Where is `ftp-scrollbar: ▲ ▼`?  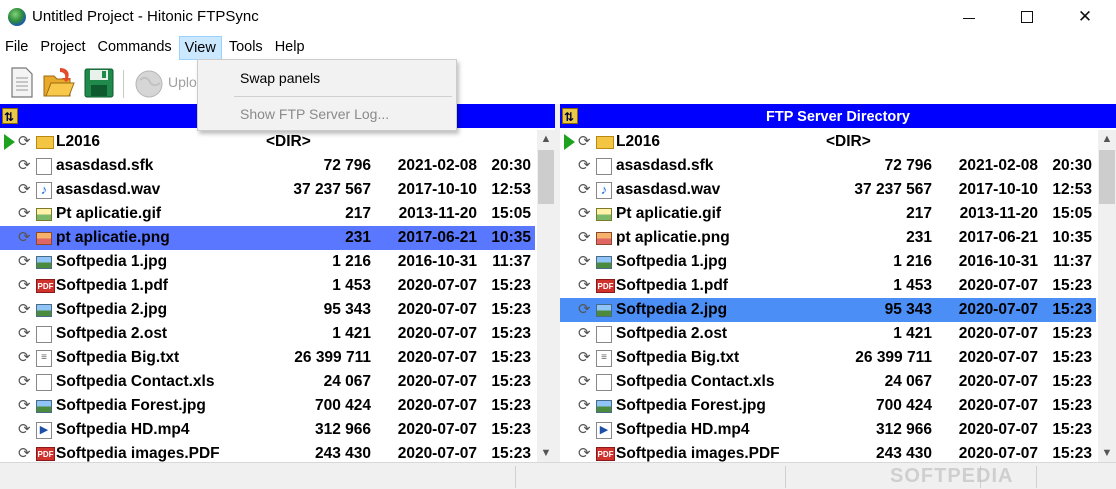
ftp-scrollbar: ▲ ▼ is located at coordinates (1107, 296).